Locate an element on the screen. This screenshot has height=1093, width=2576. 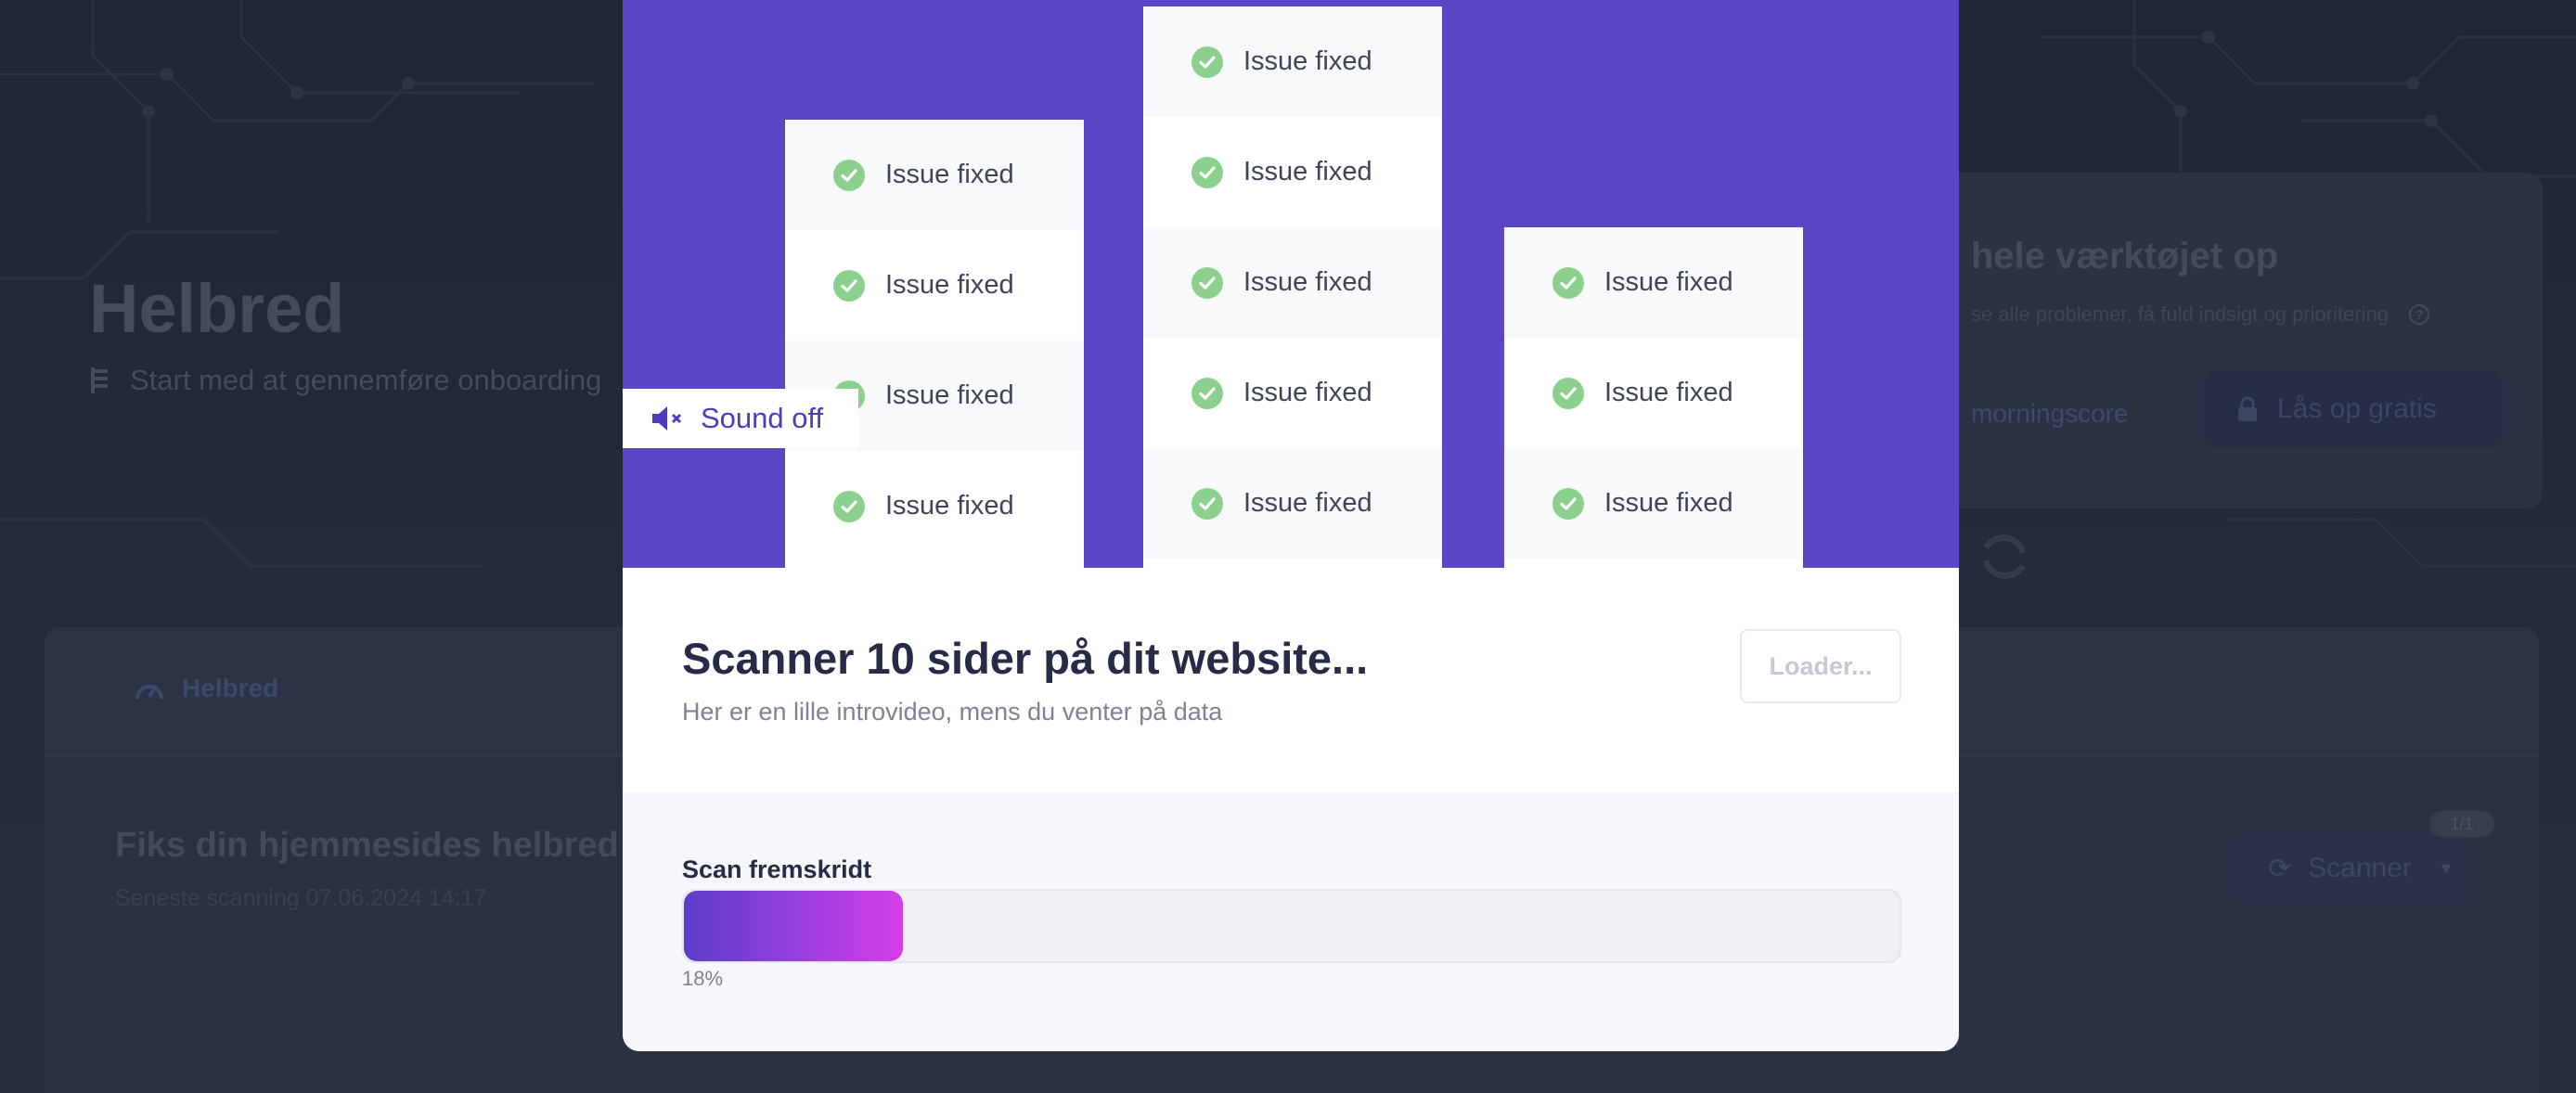
last-scan-date: Seneste scanning 07.06.2024 14:17 is located at coordinates (301, 898).